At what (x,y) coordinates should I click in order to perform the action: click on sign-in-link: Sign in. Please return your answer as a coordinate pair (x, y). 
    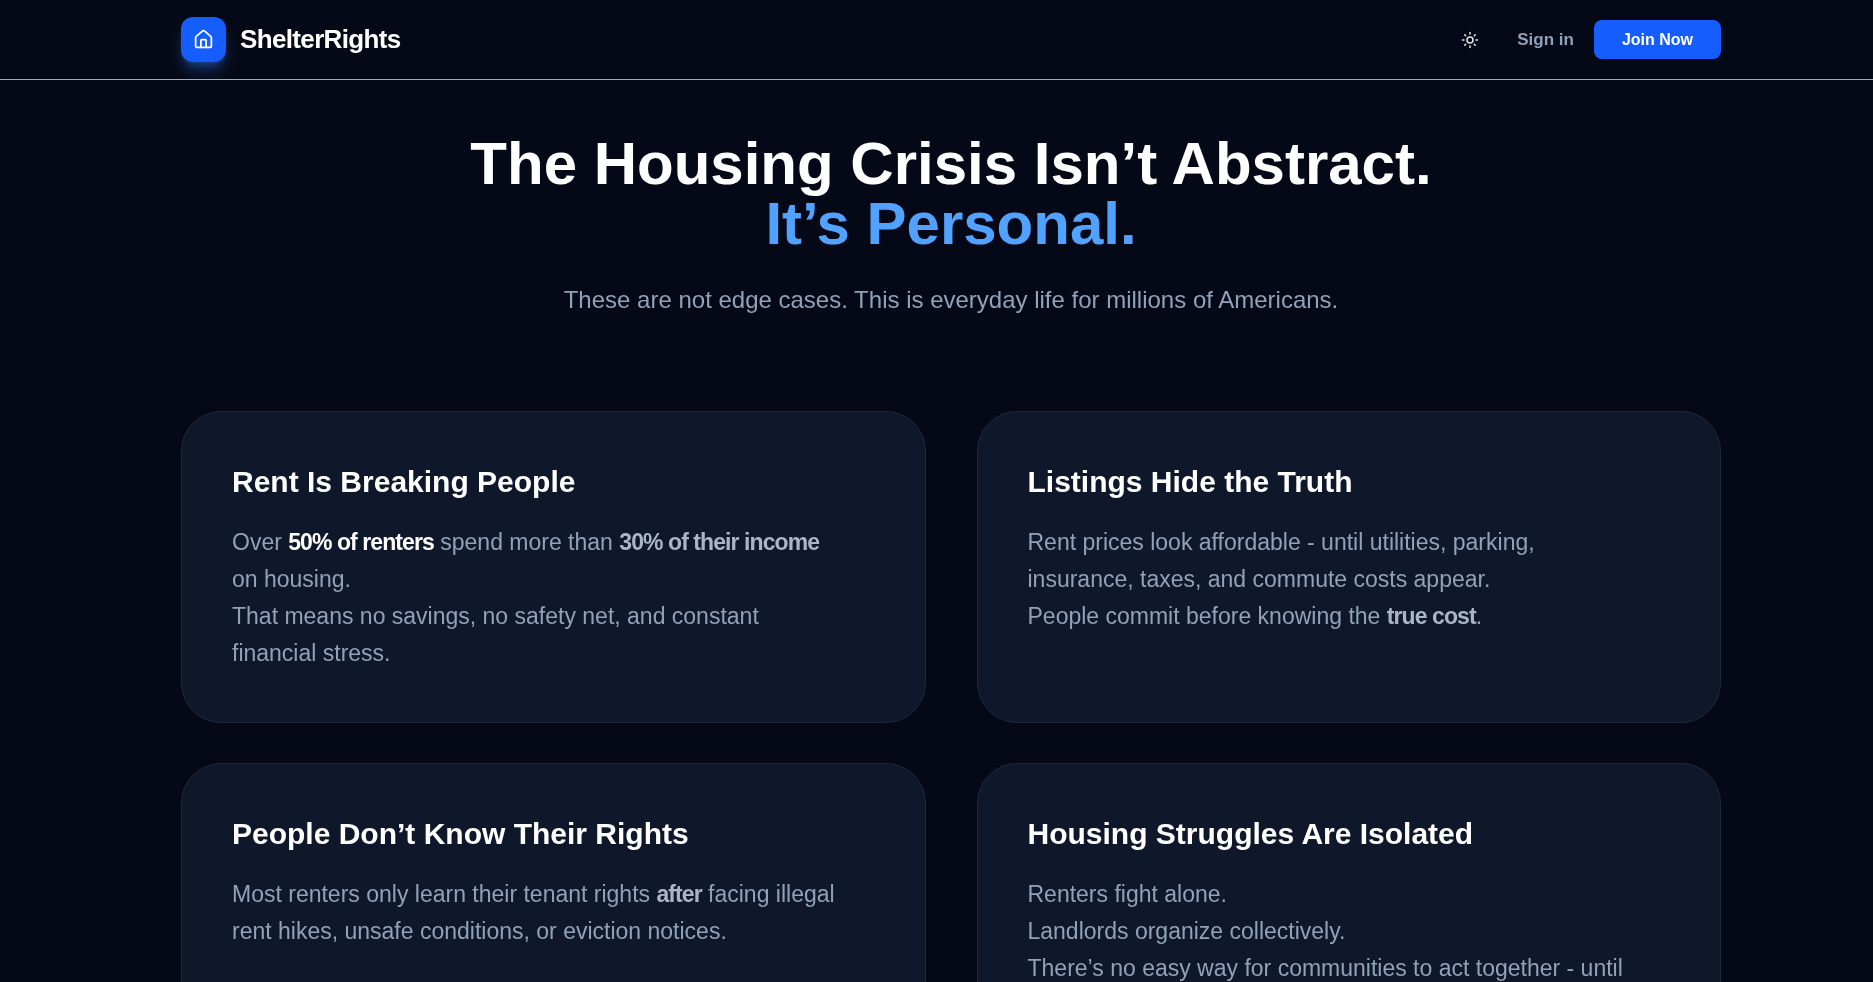
    Looking at the image, I should click on (1545, 39).